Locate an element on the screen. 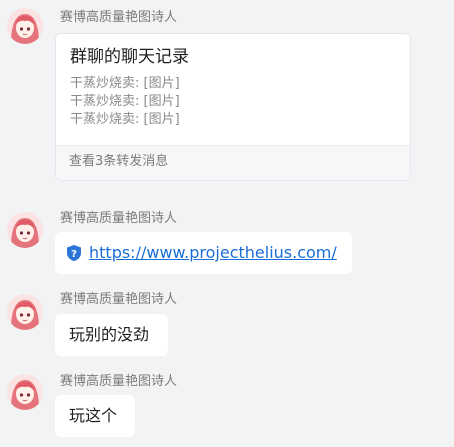 The width and height of the screenshot is (454, 447). view-forwarded-messages-link: 查看3条转发消息 is located at coordinates (118, 162).